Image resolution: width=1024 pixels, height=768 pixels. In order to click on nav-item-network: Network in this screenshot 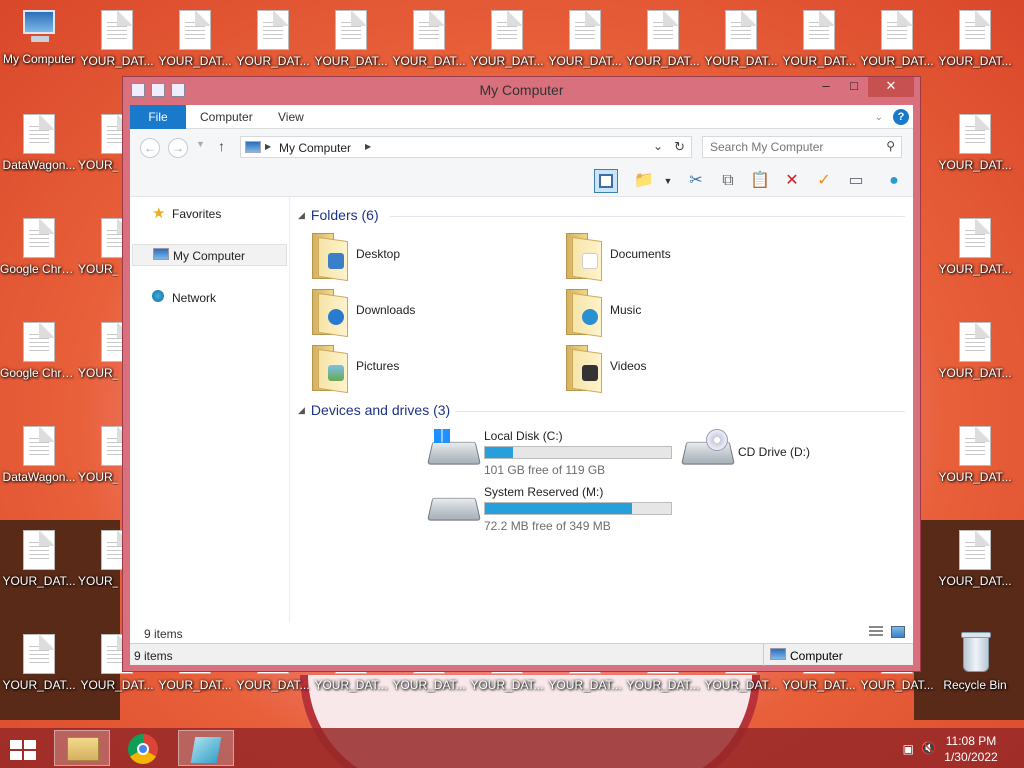, I will do `click(209, 298)`.